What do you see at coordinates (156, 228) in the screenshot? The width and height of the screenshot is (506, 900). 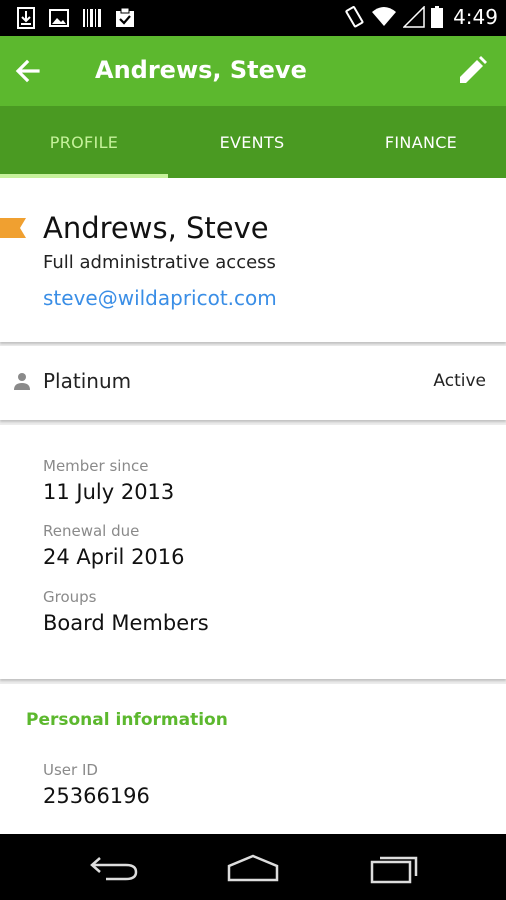 I see `contact-name: Andrews, Steve` at bounding box center [156, 228].